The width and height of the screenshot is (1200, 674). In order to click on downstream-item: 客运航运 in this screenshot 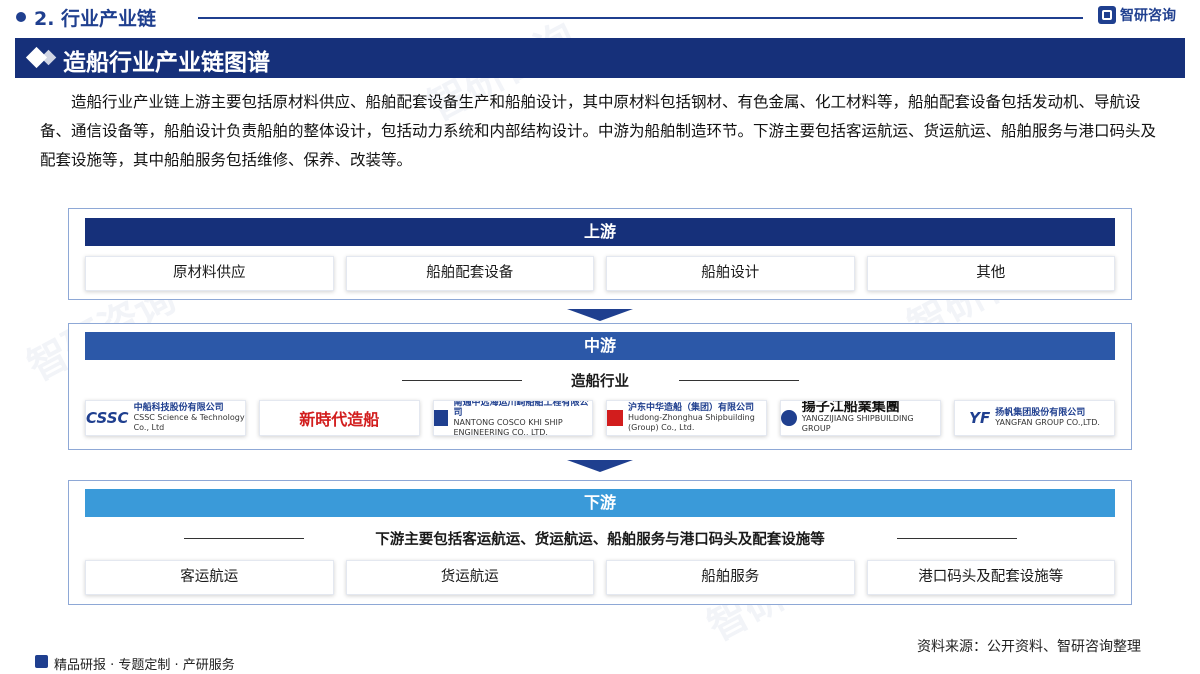, I will do `click(209, 577)`.